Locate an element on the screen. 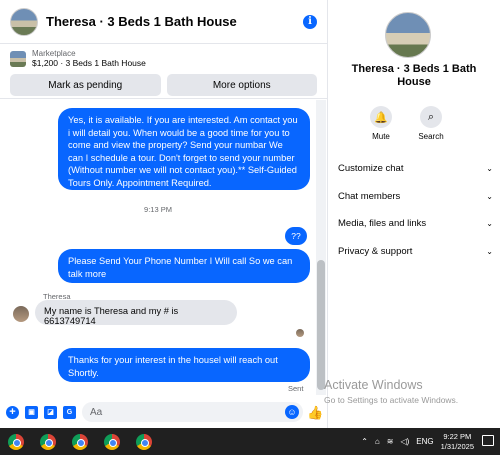  message-input-placeholder: Aa is located at coordinates (96, 412).